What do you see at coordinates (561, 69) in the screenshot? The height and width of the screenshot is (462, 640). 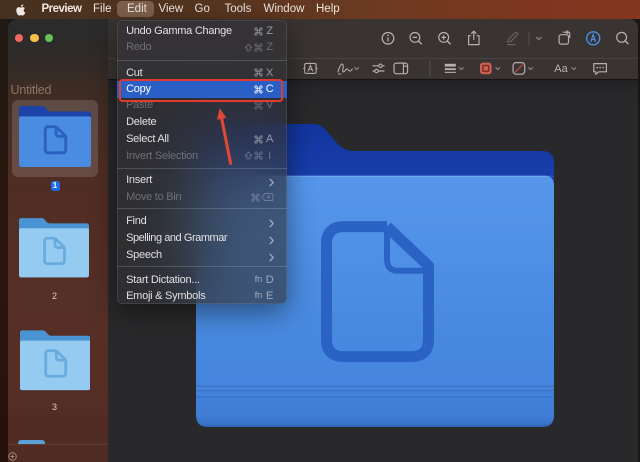 I see `svg-text: Aa` at bounding box center [561, 69].